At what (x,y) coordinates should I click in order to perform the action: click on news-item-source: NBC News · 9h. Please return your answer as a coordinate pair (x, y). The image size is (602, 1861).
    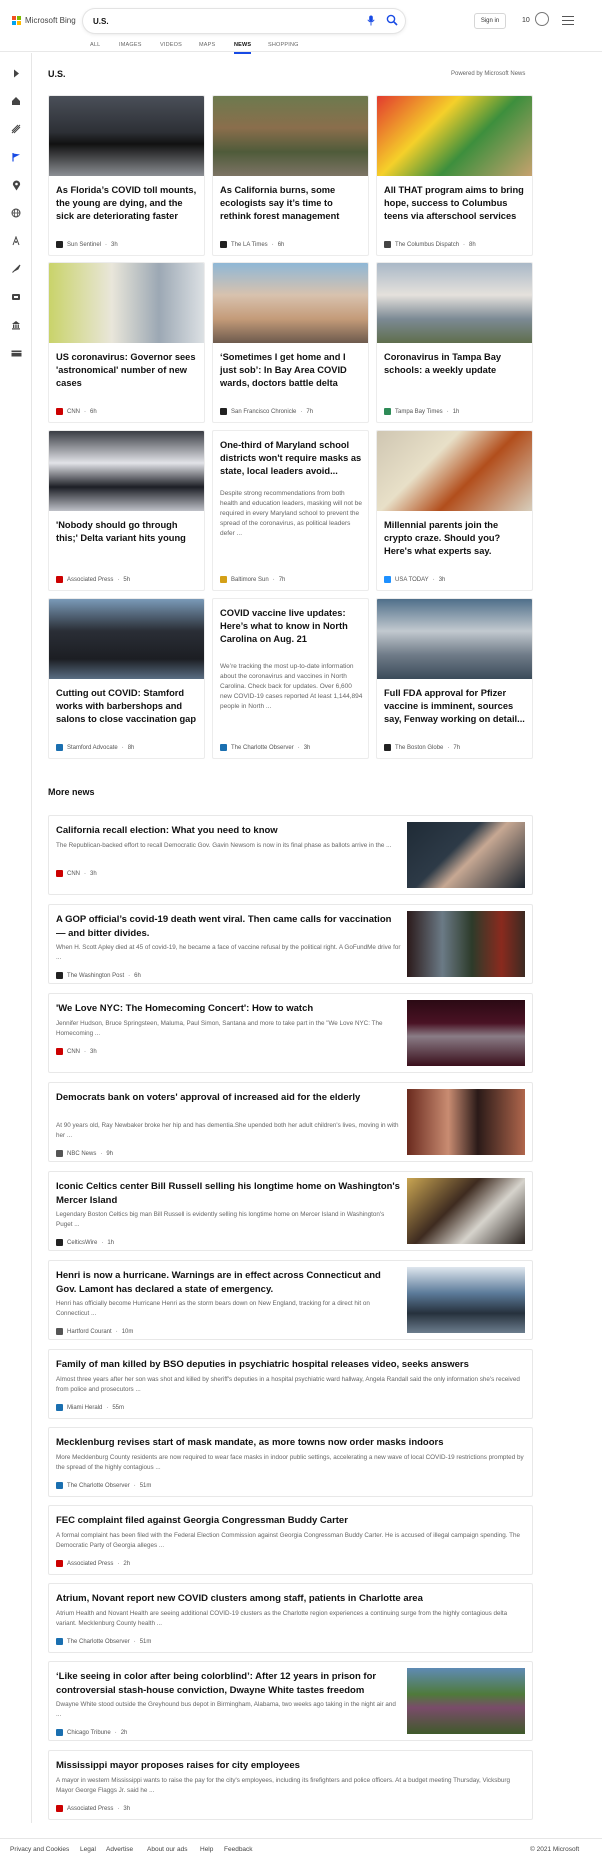
    Looking at the image, I should click on (84, 1153).